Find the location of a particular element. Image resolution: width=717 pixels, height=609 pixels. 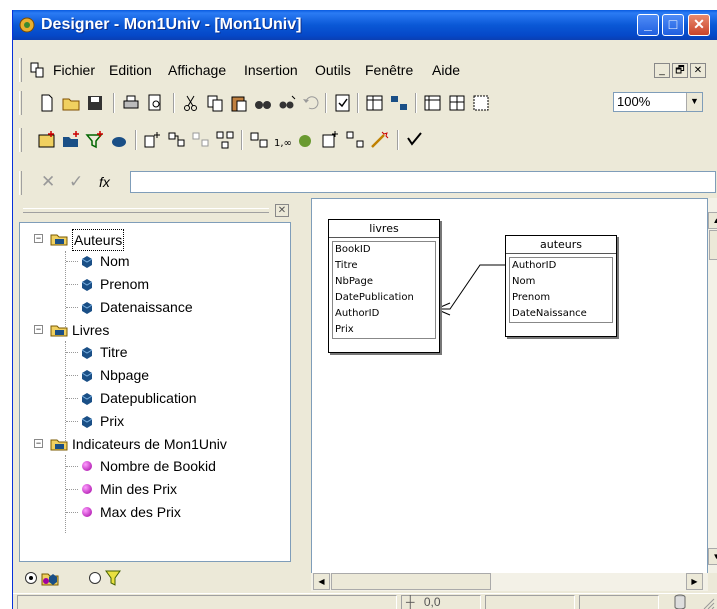

menu-fichier: Fichier is located at coordinates (74, 70).